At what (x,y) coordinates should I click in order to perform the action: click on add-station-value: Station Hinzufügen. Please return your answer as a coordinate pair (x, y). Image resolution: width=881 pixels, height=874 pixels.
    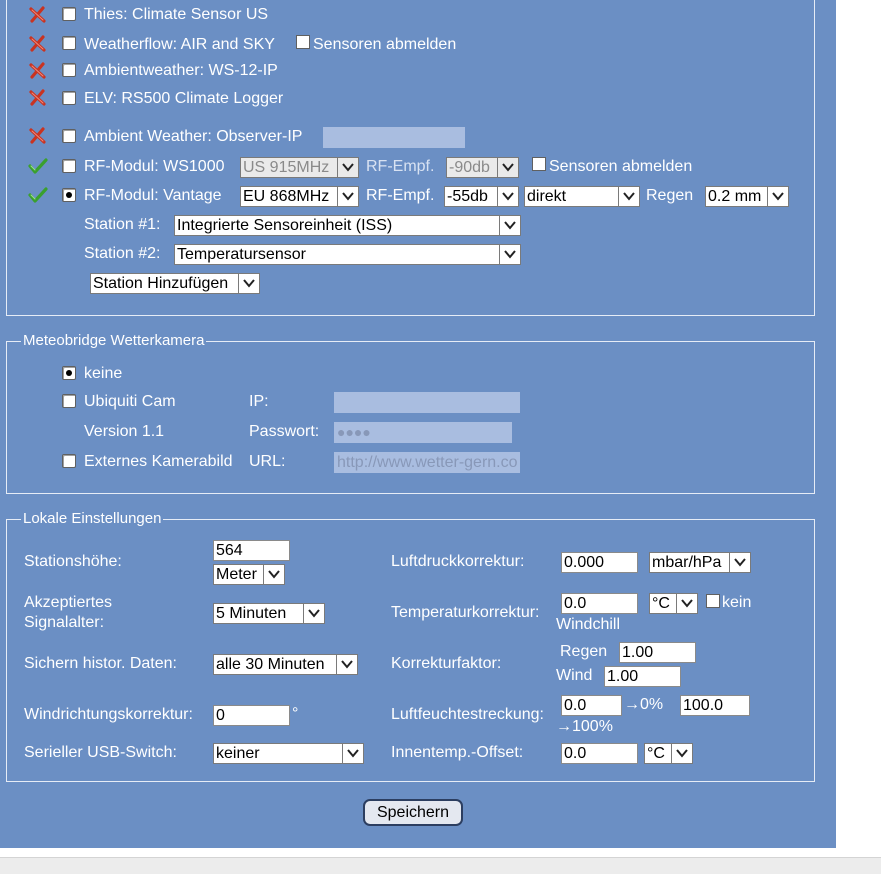
    Looking at the image, I should click on (161, 283).